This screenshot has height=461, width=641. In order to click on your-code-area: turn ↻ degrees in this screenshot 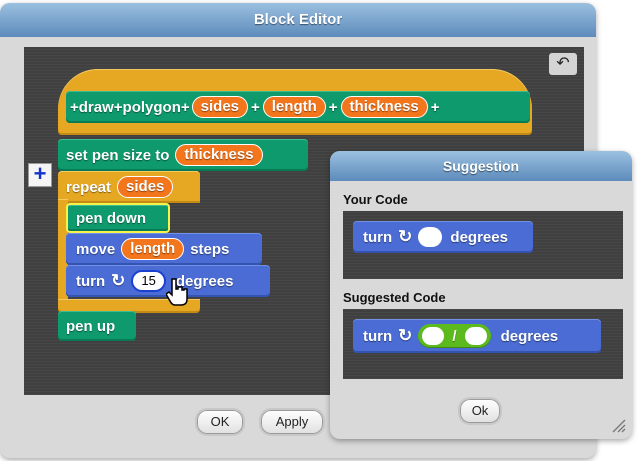, I will do `click(483, 245)`.